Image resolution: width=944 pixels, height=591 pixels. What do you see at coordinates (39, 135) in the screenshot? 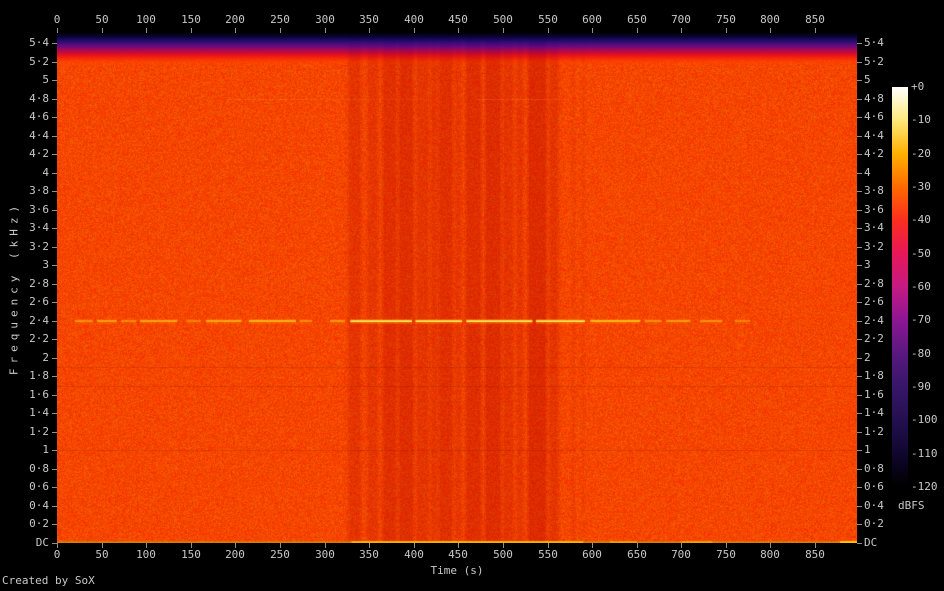
I see `y-tick-label: 4·4` at bounding box center [39, 135].